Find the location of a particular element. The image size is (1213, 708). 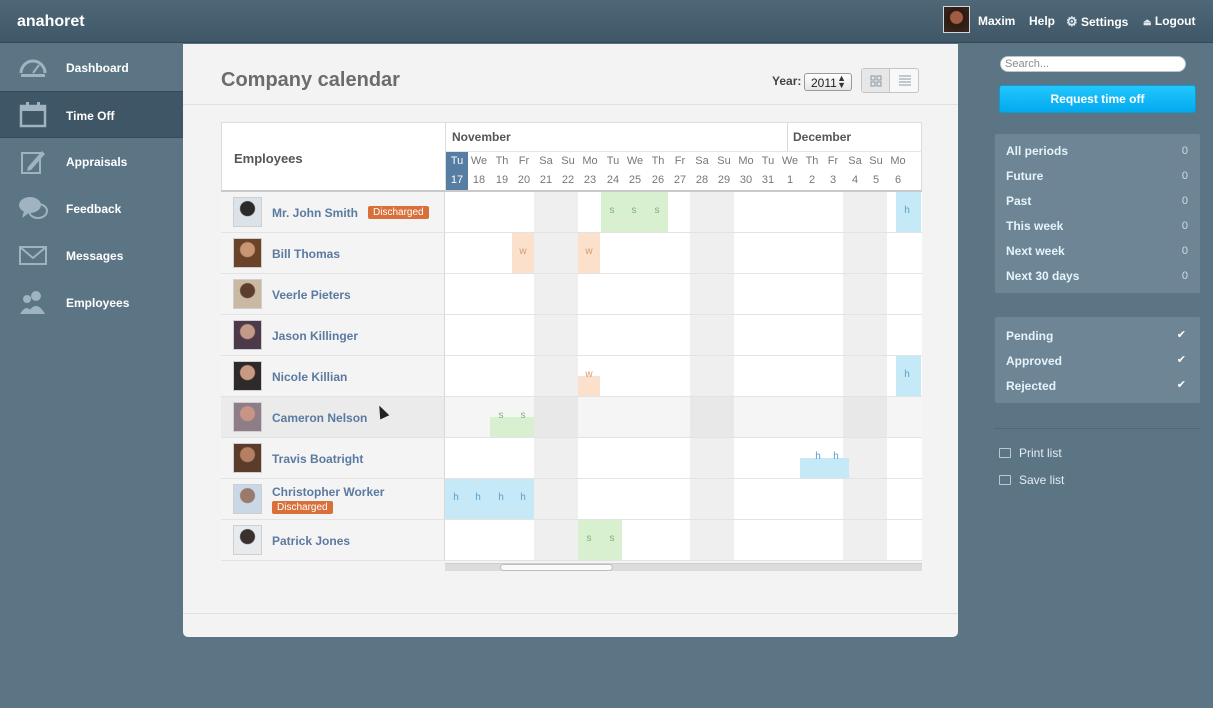

table-row: Cameron Nelson s s is located at coordinates (571, 417).